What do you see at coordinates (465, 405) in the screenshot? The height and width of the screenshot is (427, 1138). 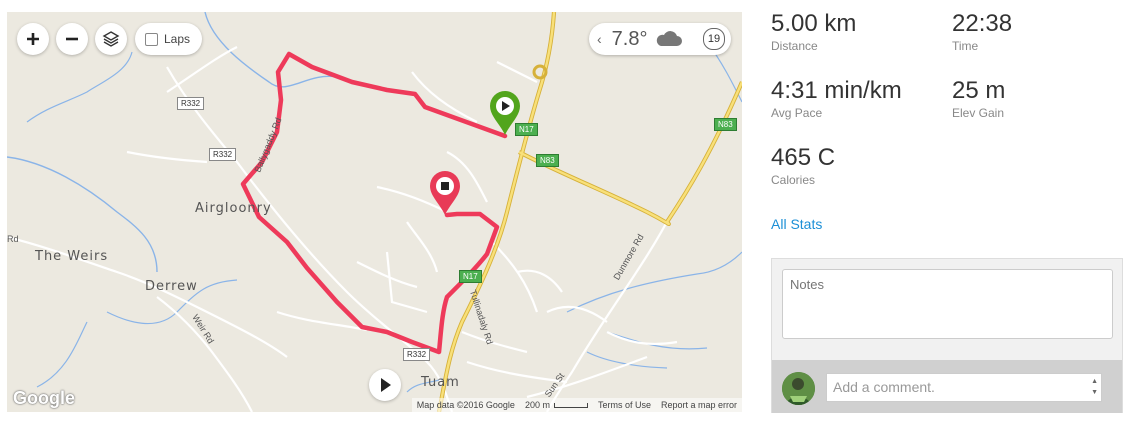 I see `map-data-attribution: Map data ©2016 Google` at bounding box center [465, 405].